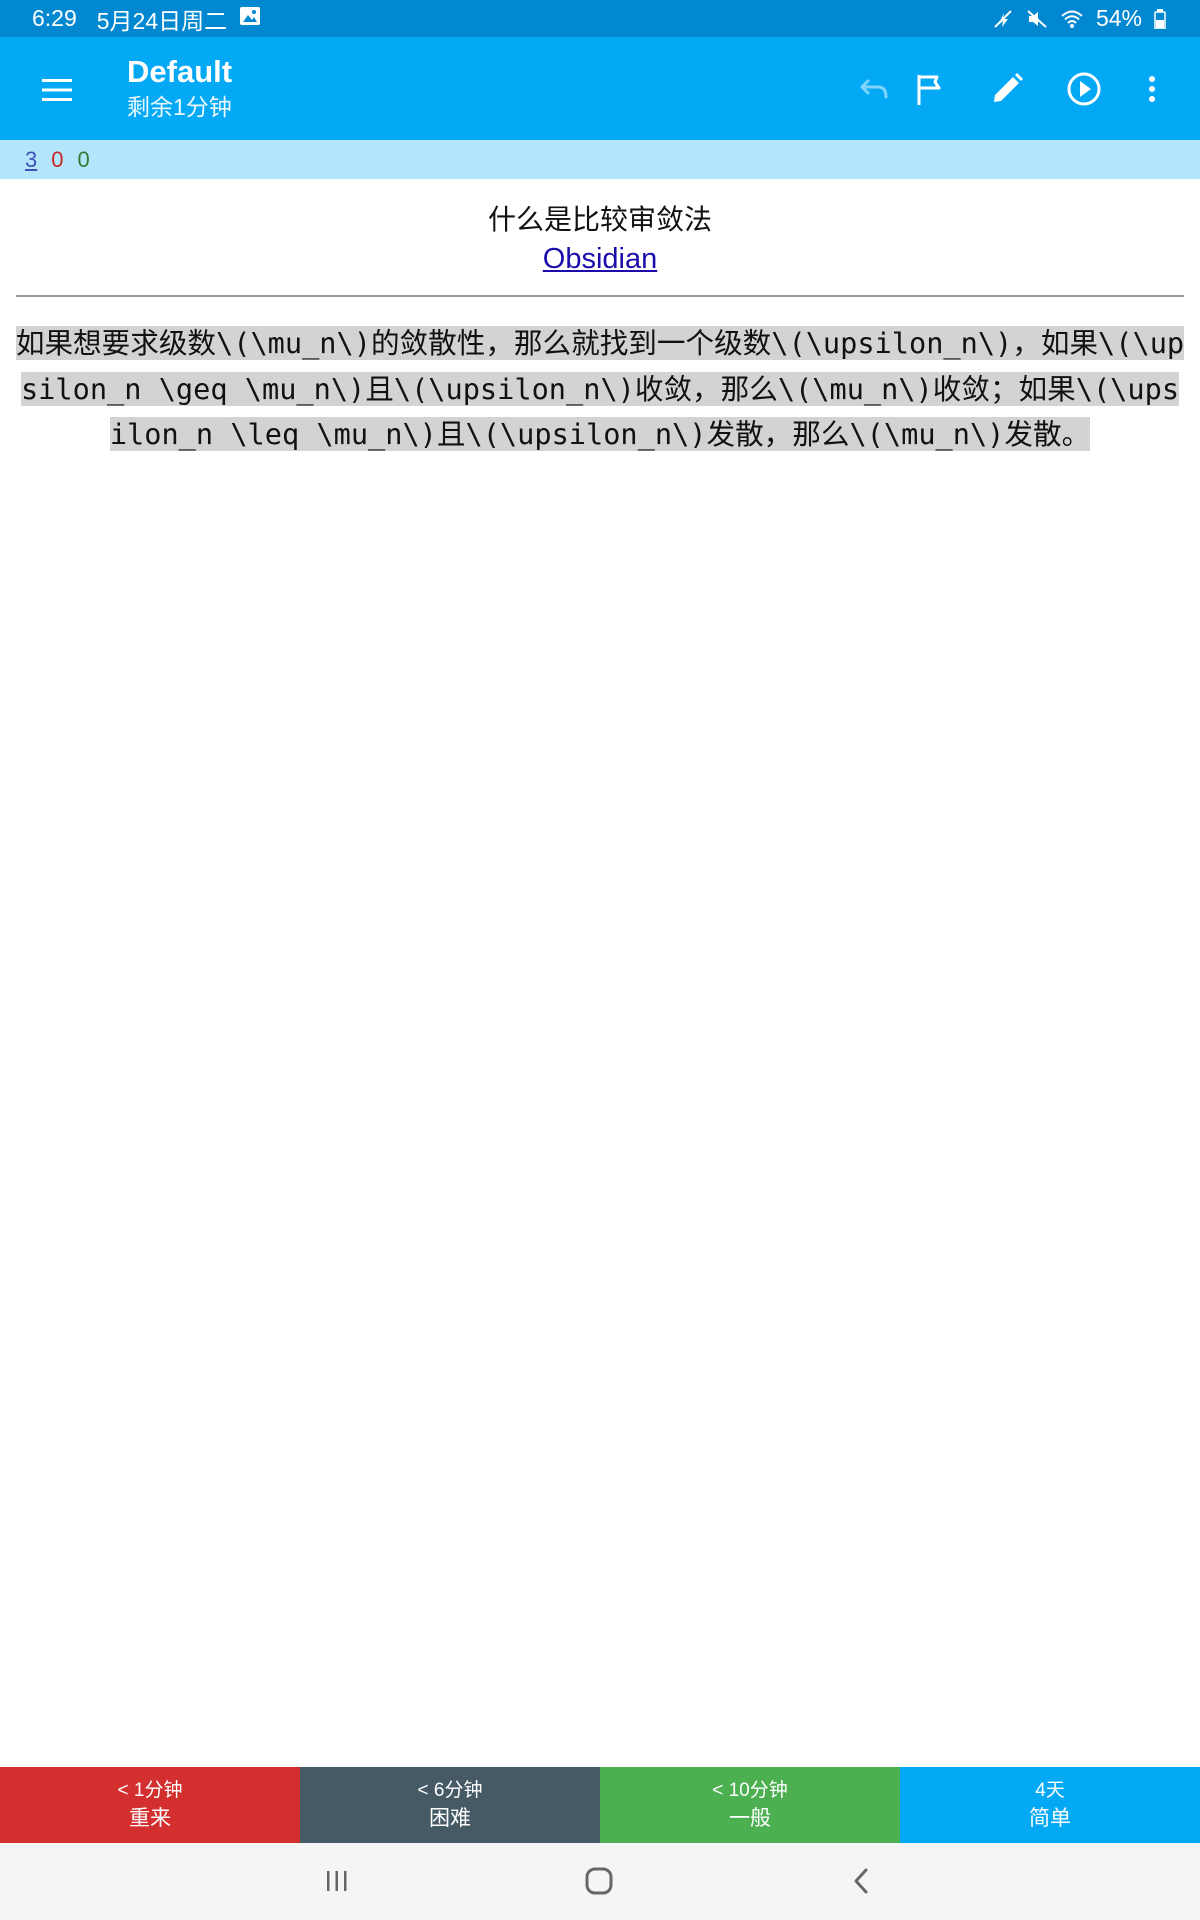  I want to click on flag-icon, so click(930, 89).